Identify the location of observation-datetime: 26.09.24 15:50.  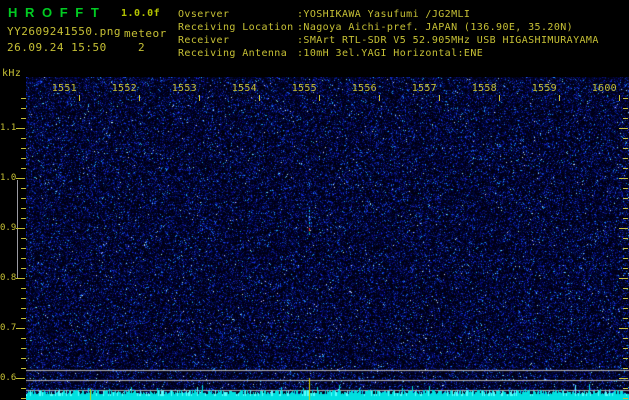
(57, 47).